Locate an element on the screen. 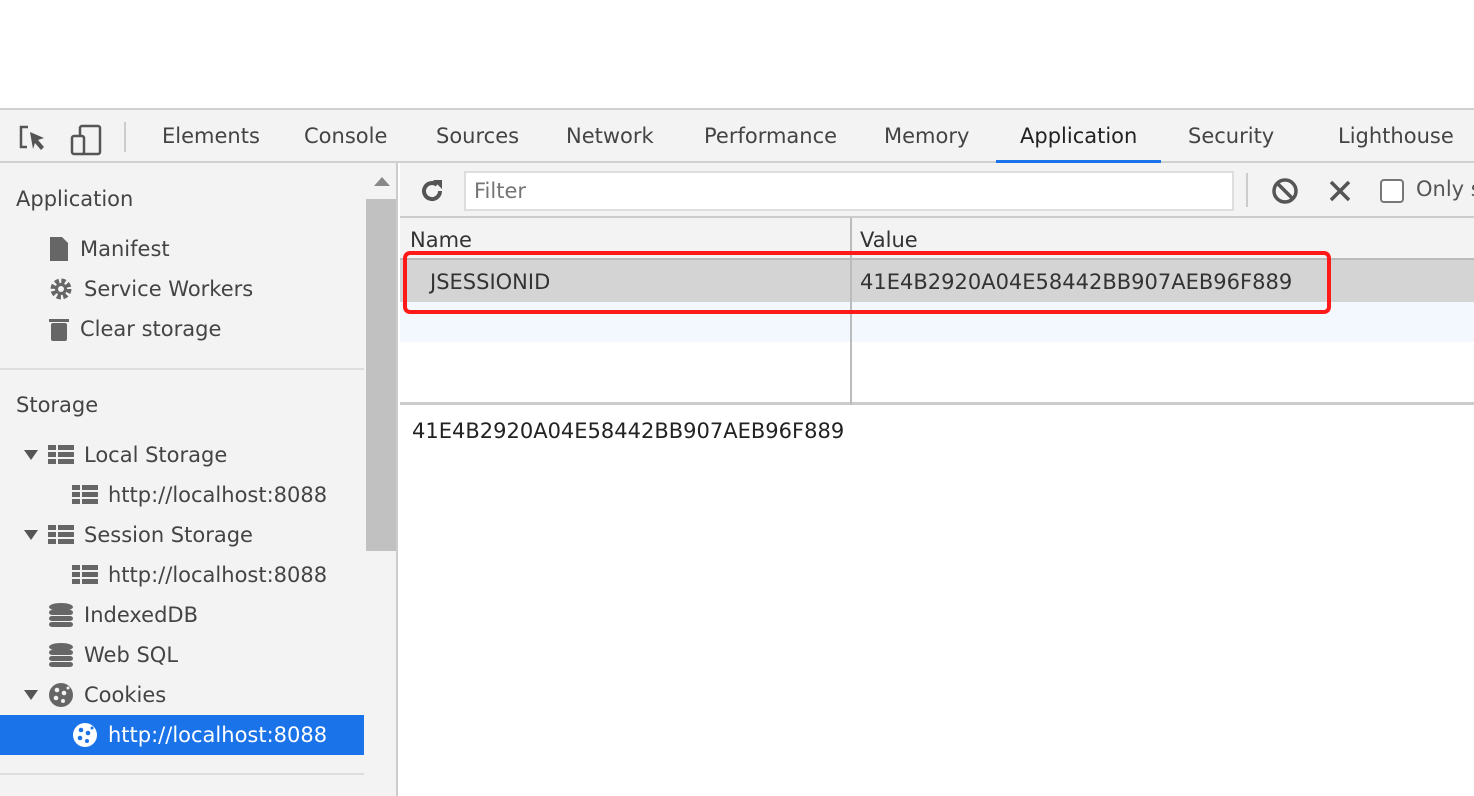 The height and width of the screenshot is (796, 1474). sidebar-item-cookies: Cookies is located at coordinates (95, 695).